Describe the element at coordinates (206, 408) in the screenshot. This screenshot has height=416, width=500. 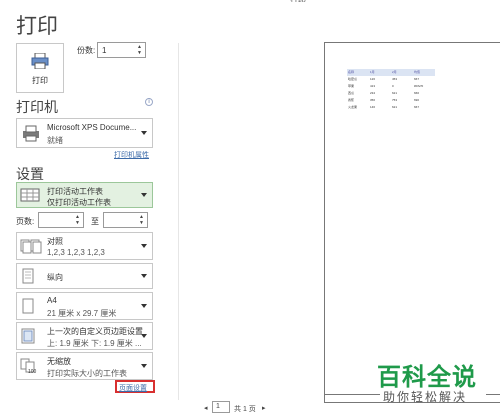
I see `prev-page-icon: ◂` at that location.